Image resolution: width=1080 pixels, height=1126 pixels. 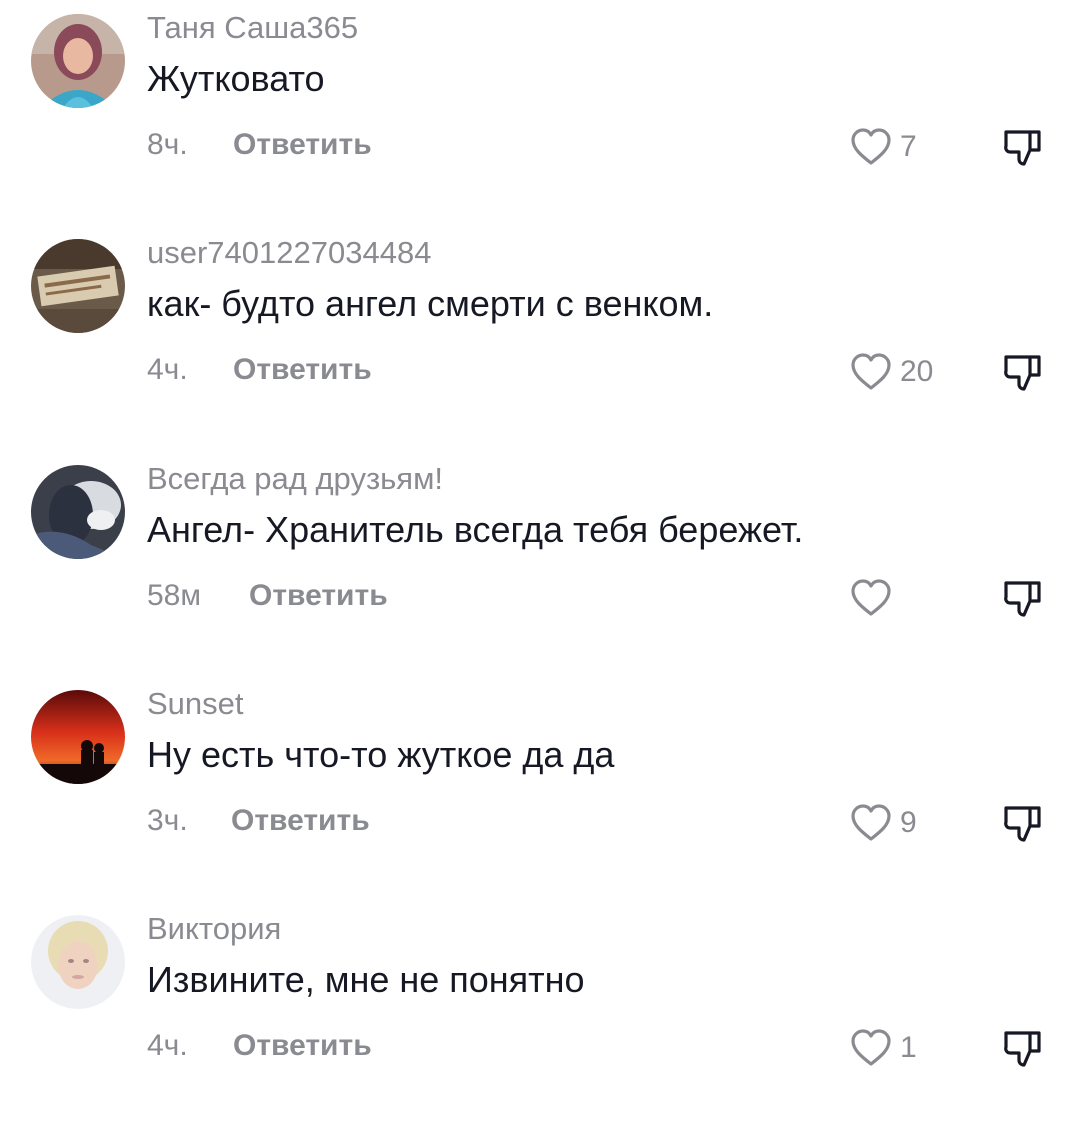 I want to click on like-count: 9, so click(x=908, y=822).